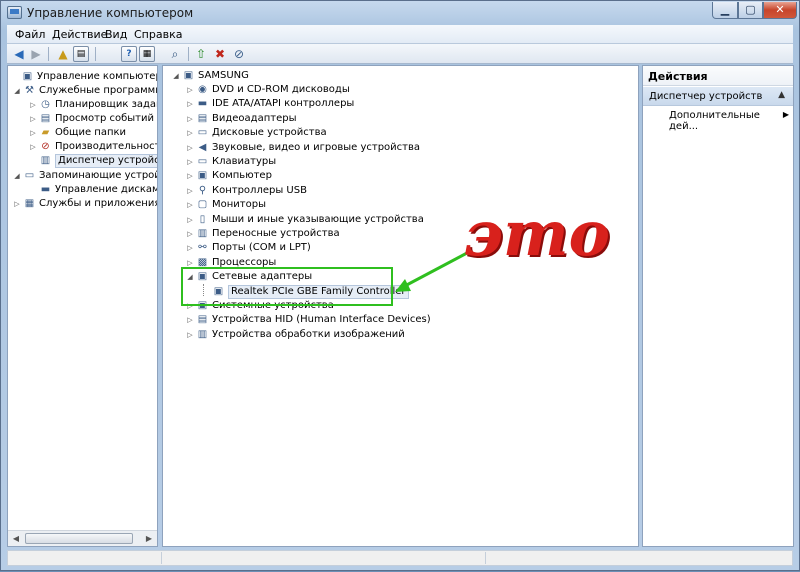 The width and height of the screenshot is (800, 572). What do you see at coordinates (79, 34) in the screenshot?
I see `menu-action: Действие` at bounding box center [79, 34].